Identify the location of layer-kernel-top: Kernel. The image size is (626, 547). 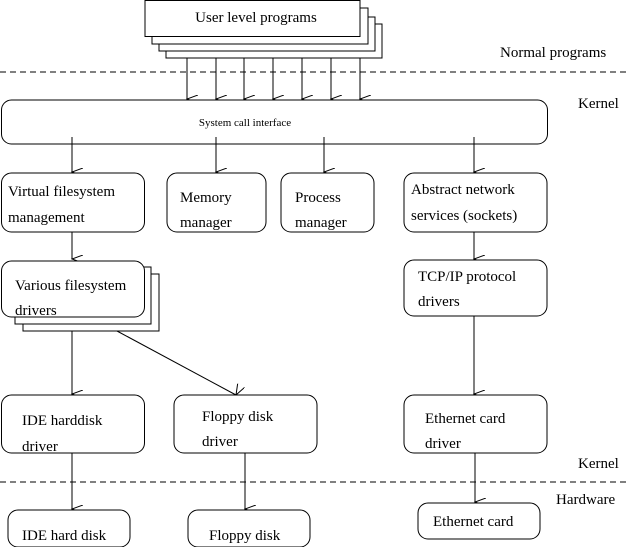
(598, 104).